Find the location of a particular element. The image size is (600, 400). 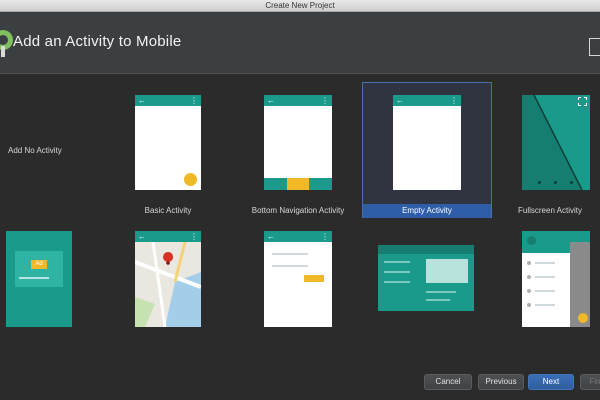

previous-button: Previous is located at coordinates (501, 382).